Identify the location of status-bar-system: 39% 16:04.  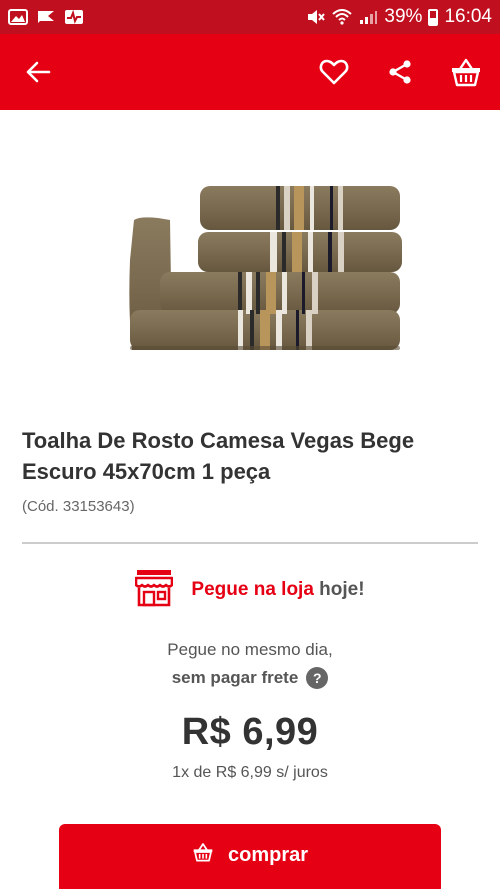
(399, 17).